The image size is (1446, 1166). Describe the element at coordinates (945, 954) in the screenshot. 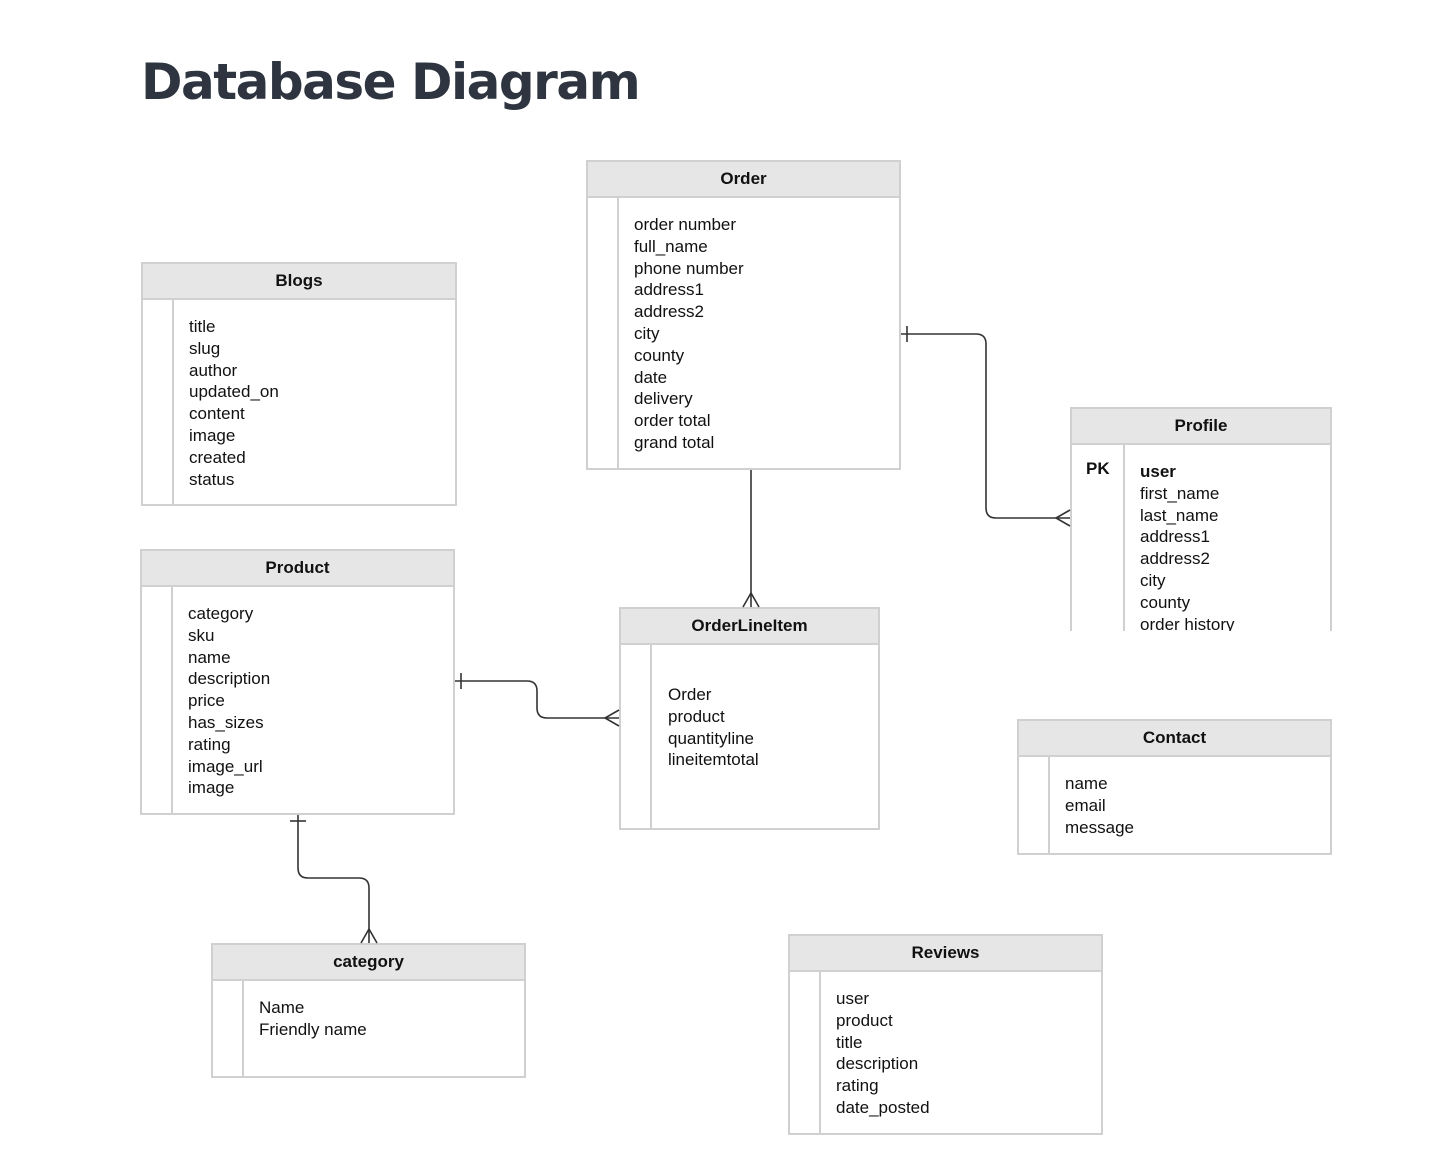

I see `entity-header: Reviews` at that location.